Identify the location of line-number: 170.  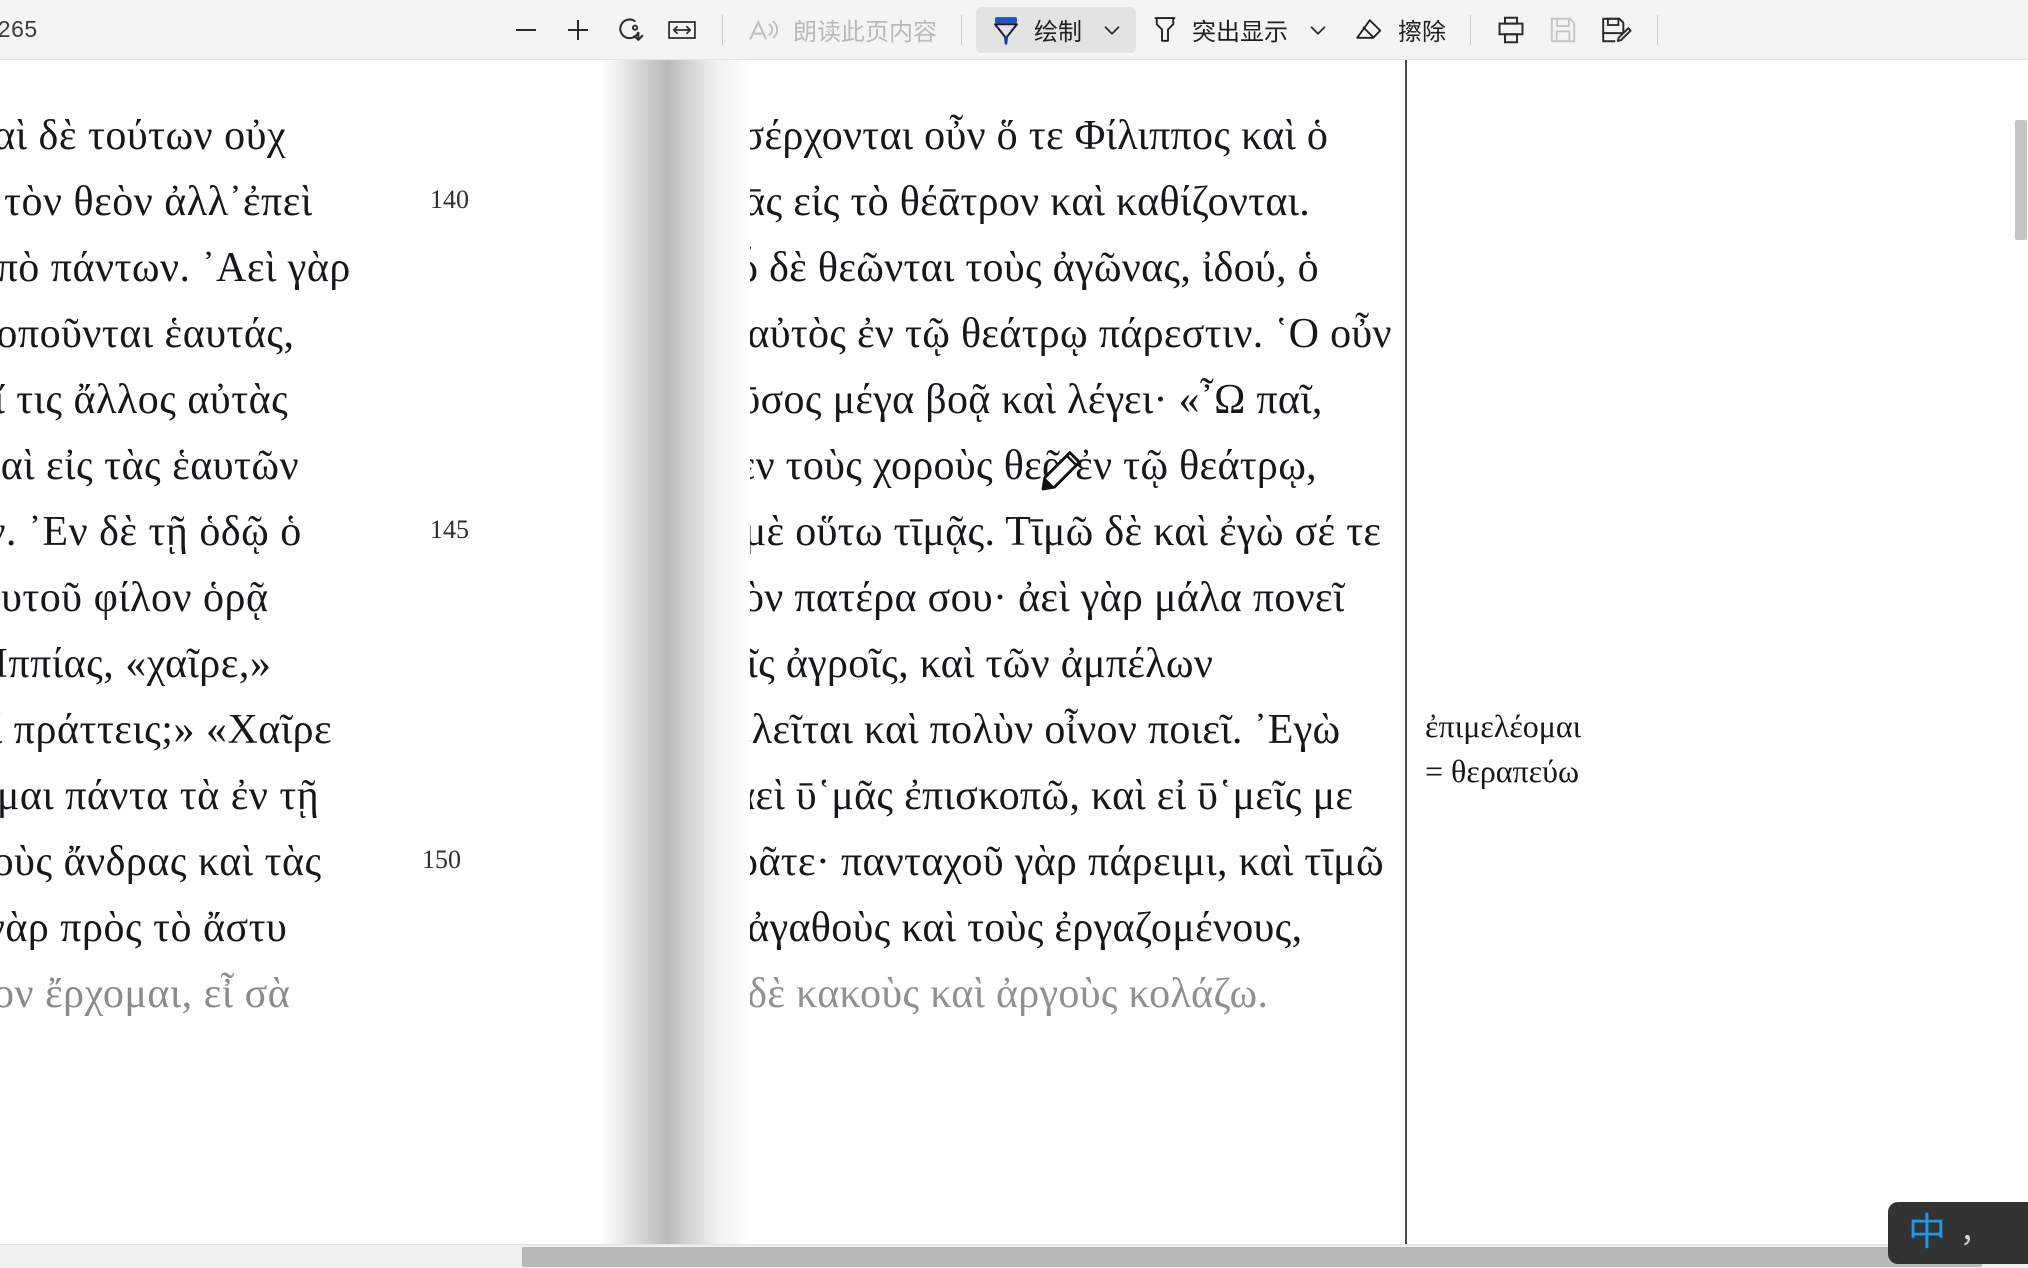
(631, 794).